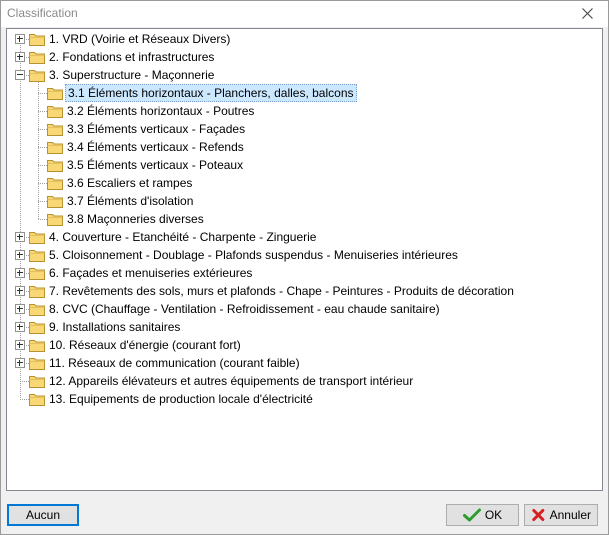  What do you see at coordinates (538, 515) in the screenshot?
I see `red-x-icon` at bounding box center [538, 515].